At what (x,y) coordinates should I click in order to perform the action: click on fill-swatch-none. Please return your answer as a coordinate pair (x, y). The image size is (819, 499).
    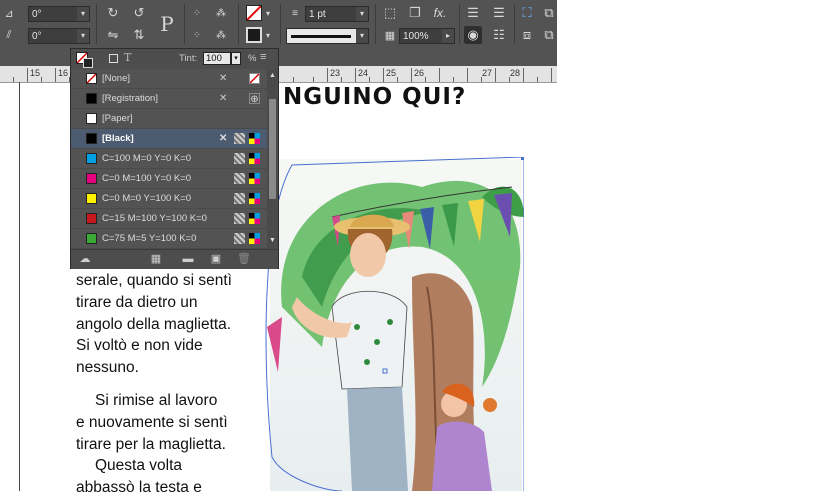
    Looking at the image, I should click on (254, 13).